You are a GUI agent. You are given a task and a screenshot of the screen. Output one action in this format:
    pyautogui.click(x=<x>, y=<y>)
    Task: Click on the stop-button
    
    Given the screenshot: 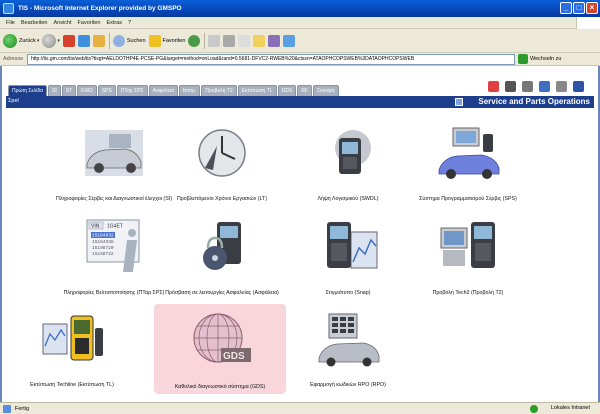 What is the action you would take?
    pyautogui.click(x=68, y=40)
    